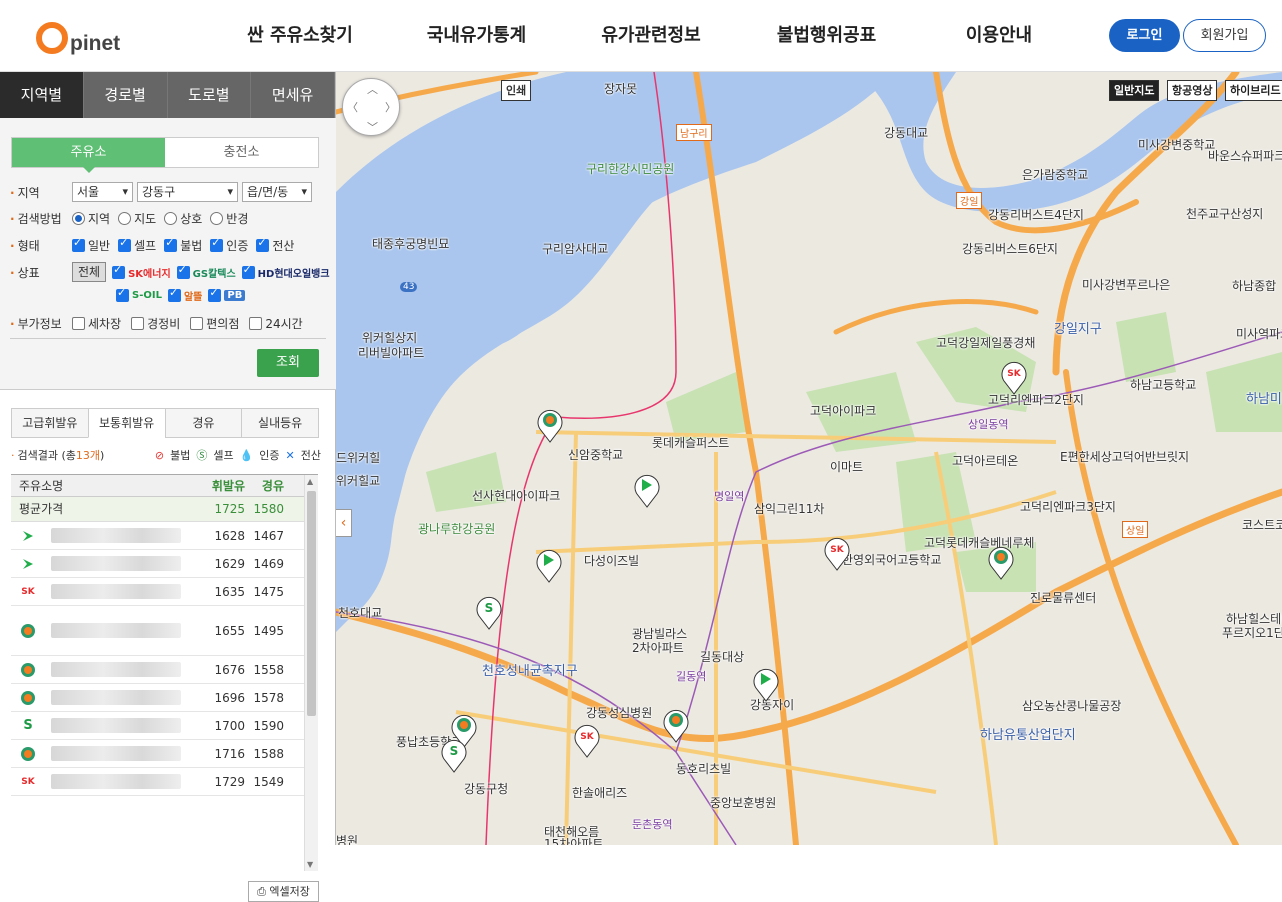  Describe the element at coordinates (344, 523) in the screenshot. I see `collapse-panel-button: ‹` at that location.